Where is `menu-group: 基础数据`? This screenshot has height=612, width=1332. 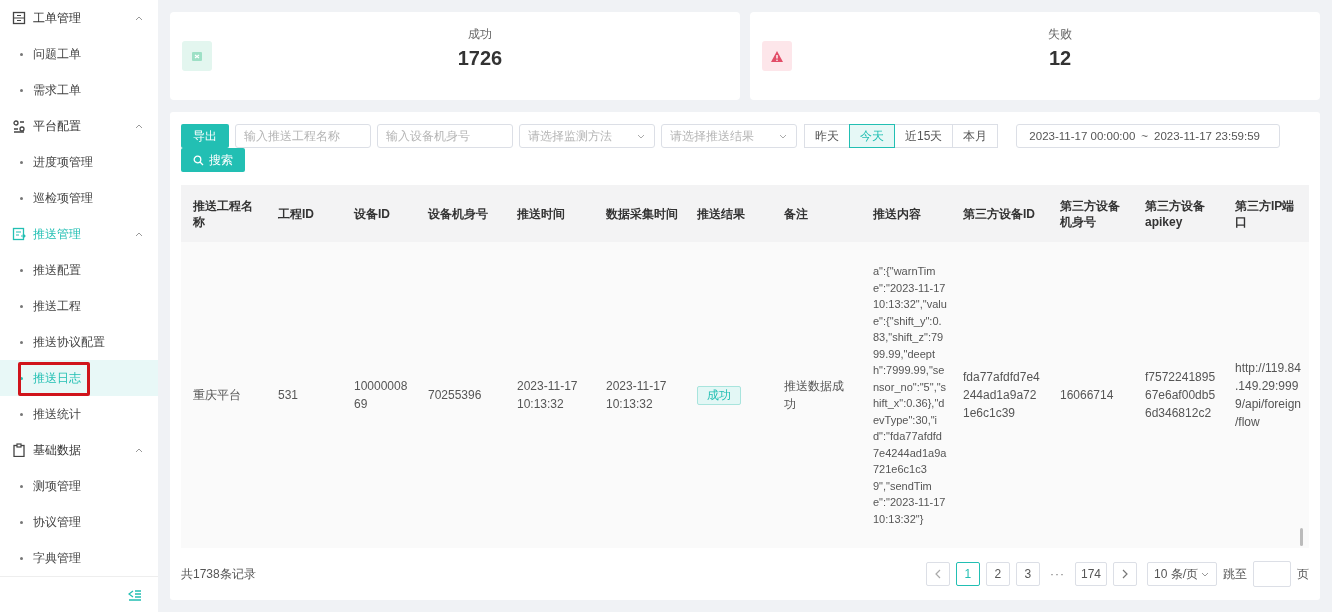
menu-group: 基础数据 is located at coordinates (79, 450).